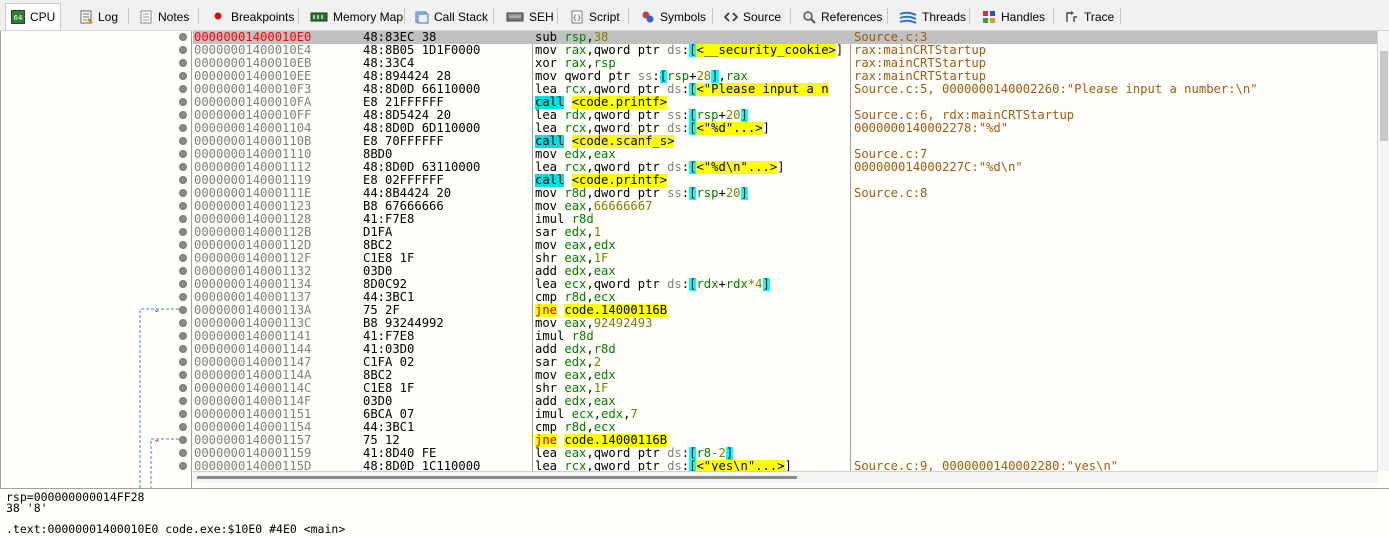 This screenshot has width=1389, height=537. Describe the element at coordinates (575, 297) in the screenshot. I see `row-instruction: cmp r8d,ecx` at that location.